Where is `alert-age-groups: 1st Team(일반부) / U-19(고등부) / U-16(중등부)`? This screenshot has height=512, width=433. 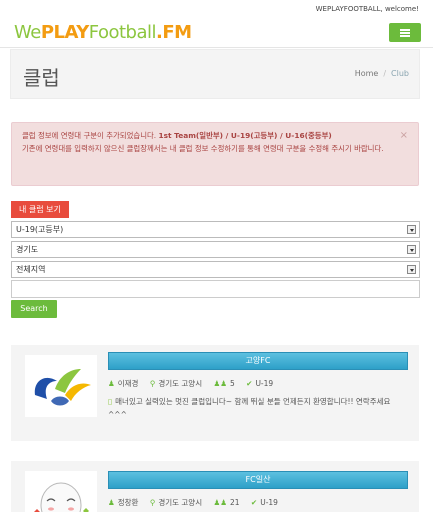
alert-age-groups: 1st Team(일반부) / U-19(고등부) / U-16(중등부) is located at coordinates (245, 135).